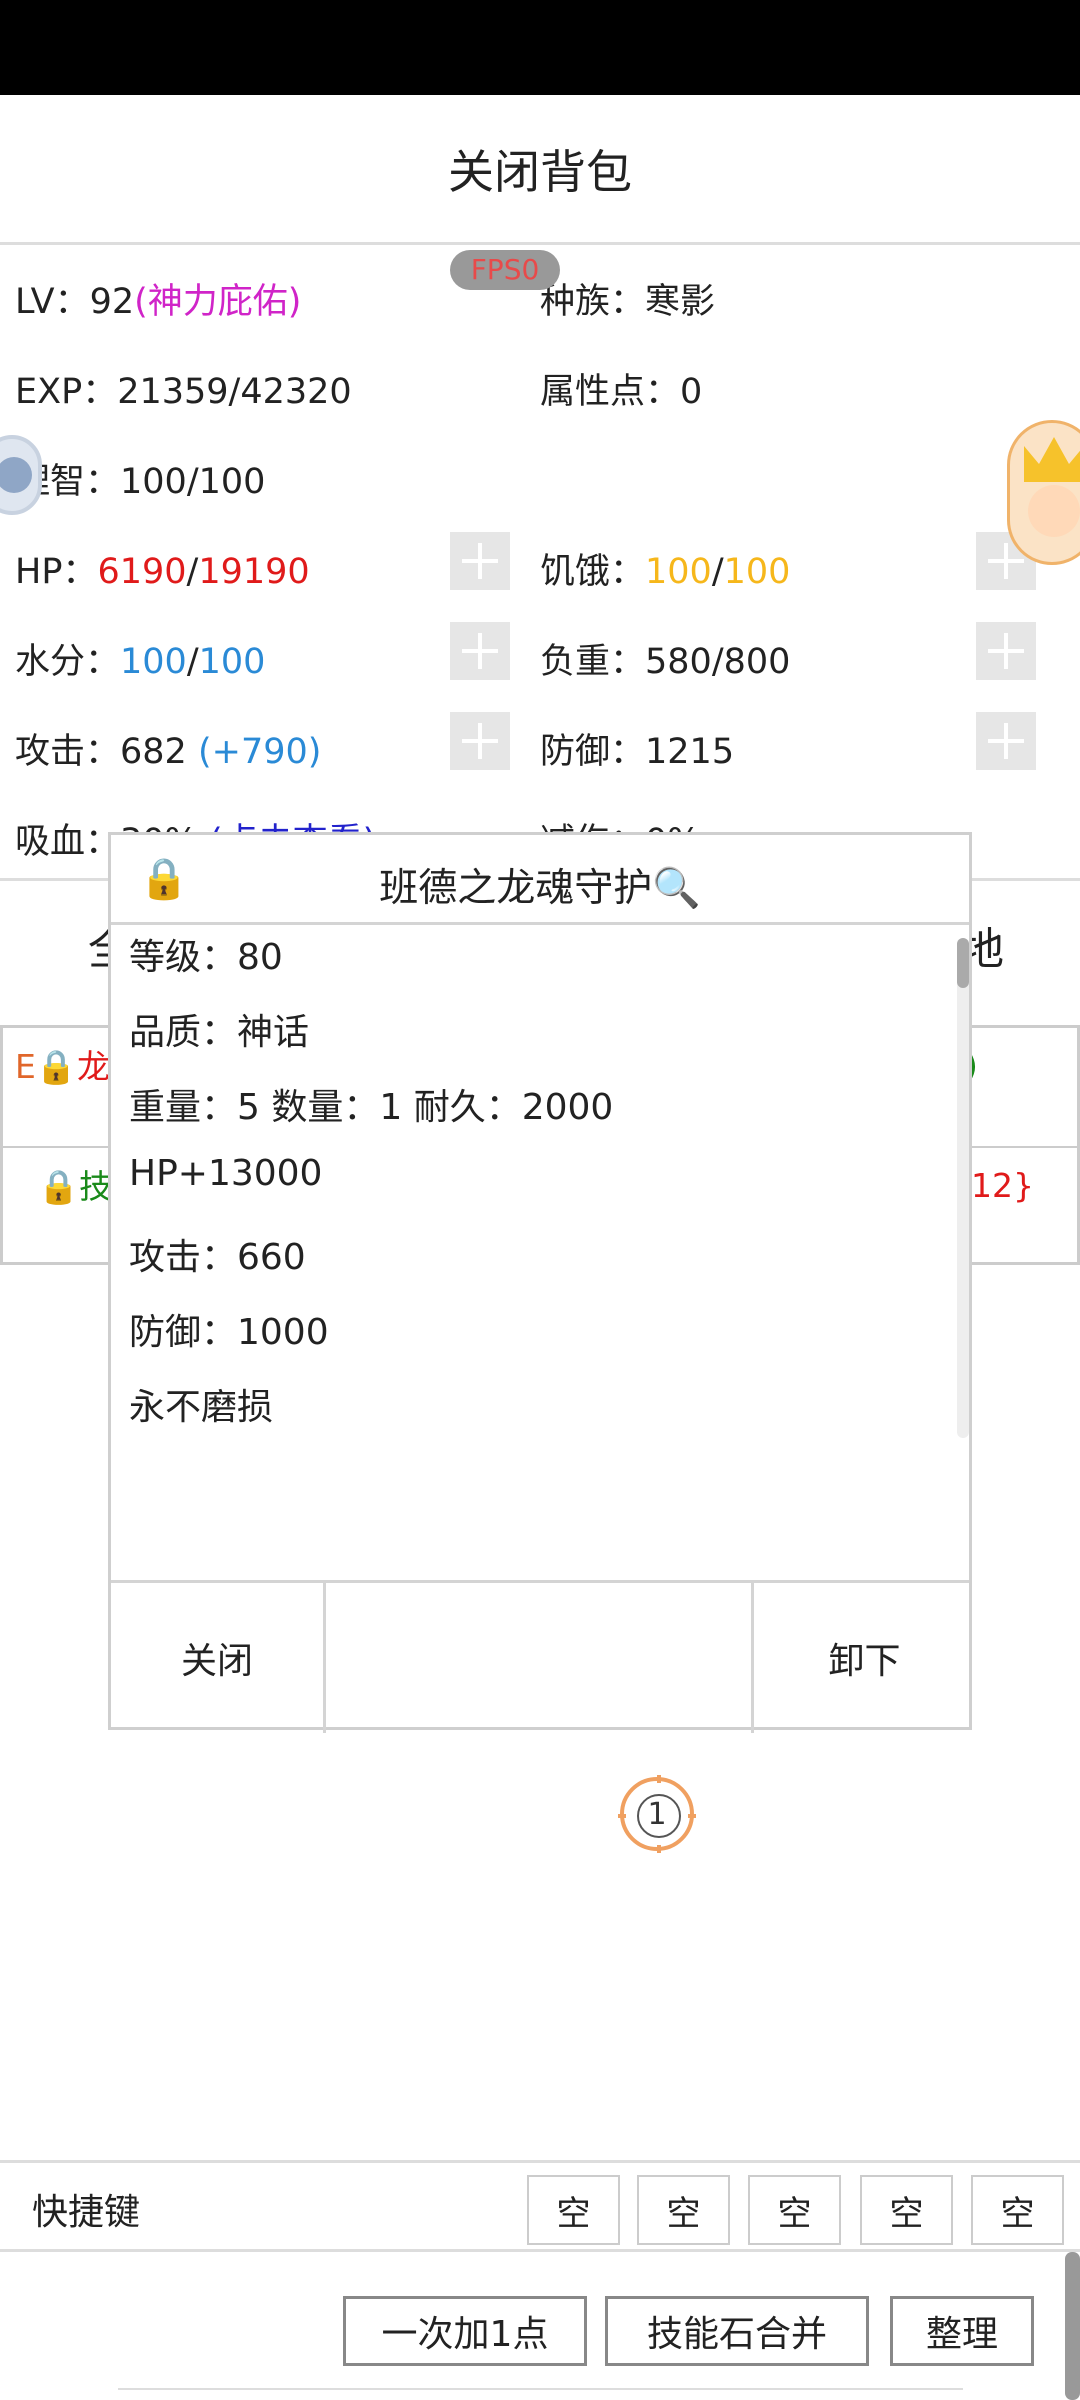 This screenshot has width=1080, height=2400. I want to click on crown-icon, so click(1052, 459).